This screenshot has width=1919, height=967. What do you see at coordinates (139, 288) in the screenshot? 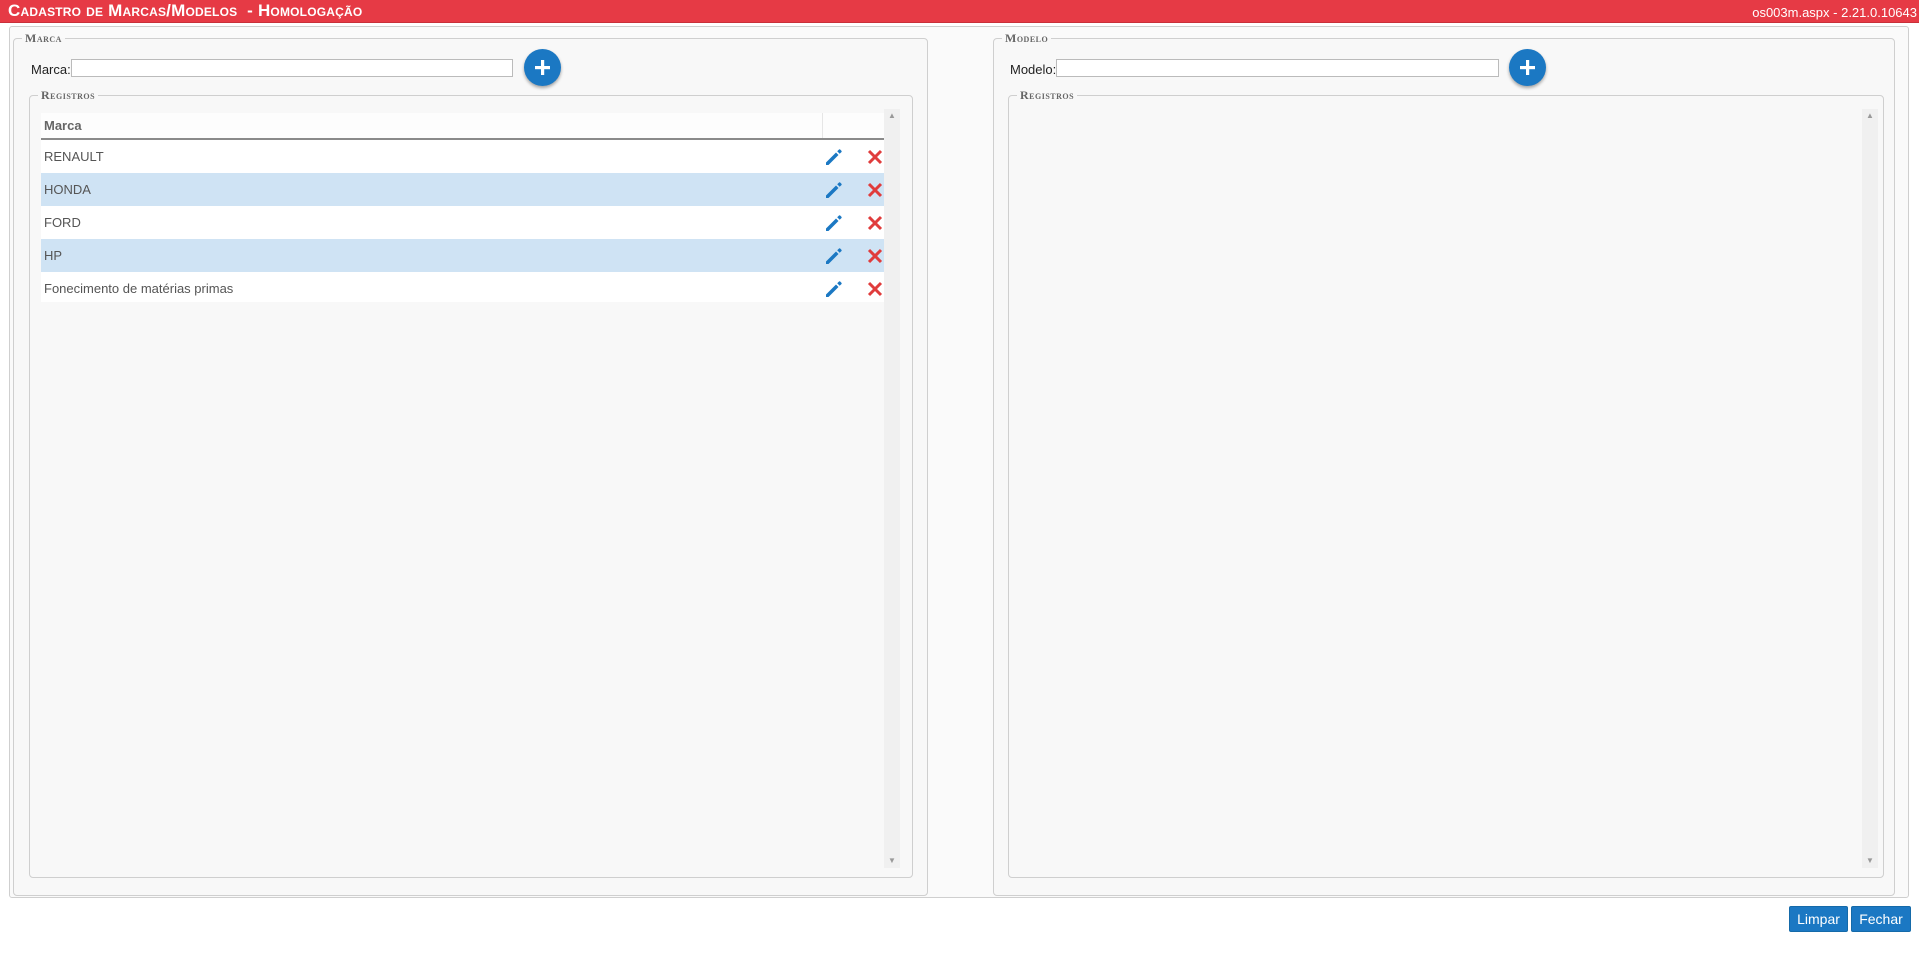
I see `row-marca-name: Fonecimento de matérias primas` at bounding box center [139, 288].